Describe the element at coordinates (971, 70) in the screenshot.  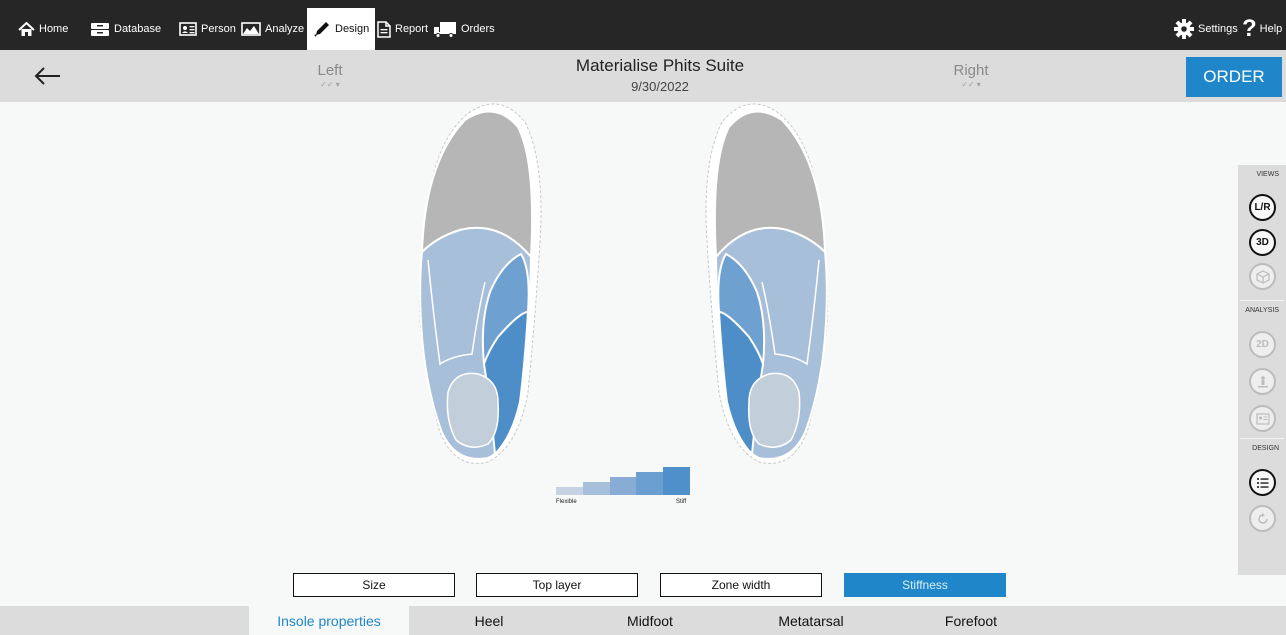
I see `right-foot-label: Right` at that location.